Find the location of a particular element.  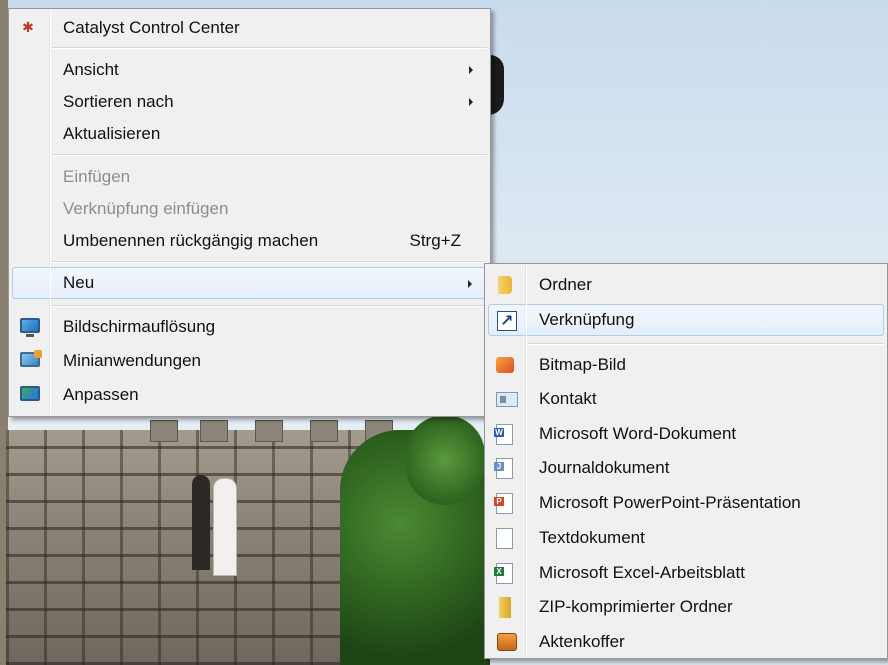

gadgets-icon is located at coordinates (31, 358).